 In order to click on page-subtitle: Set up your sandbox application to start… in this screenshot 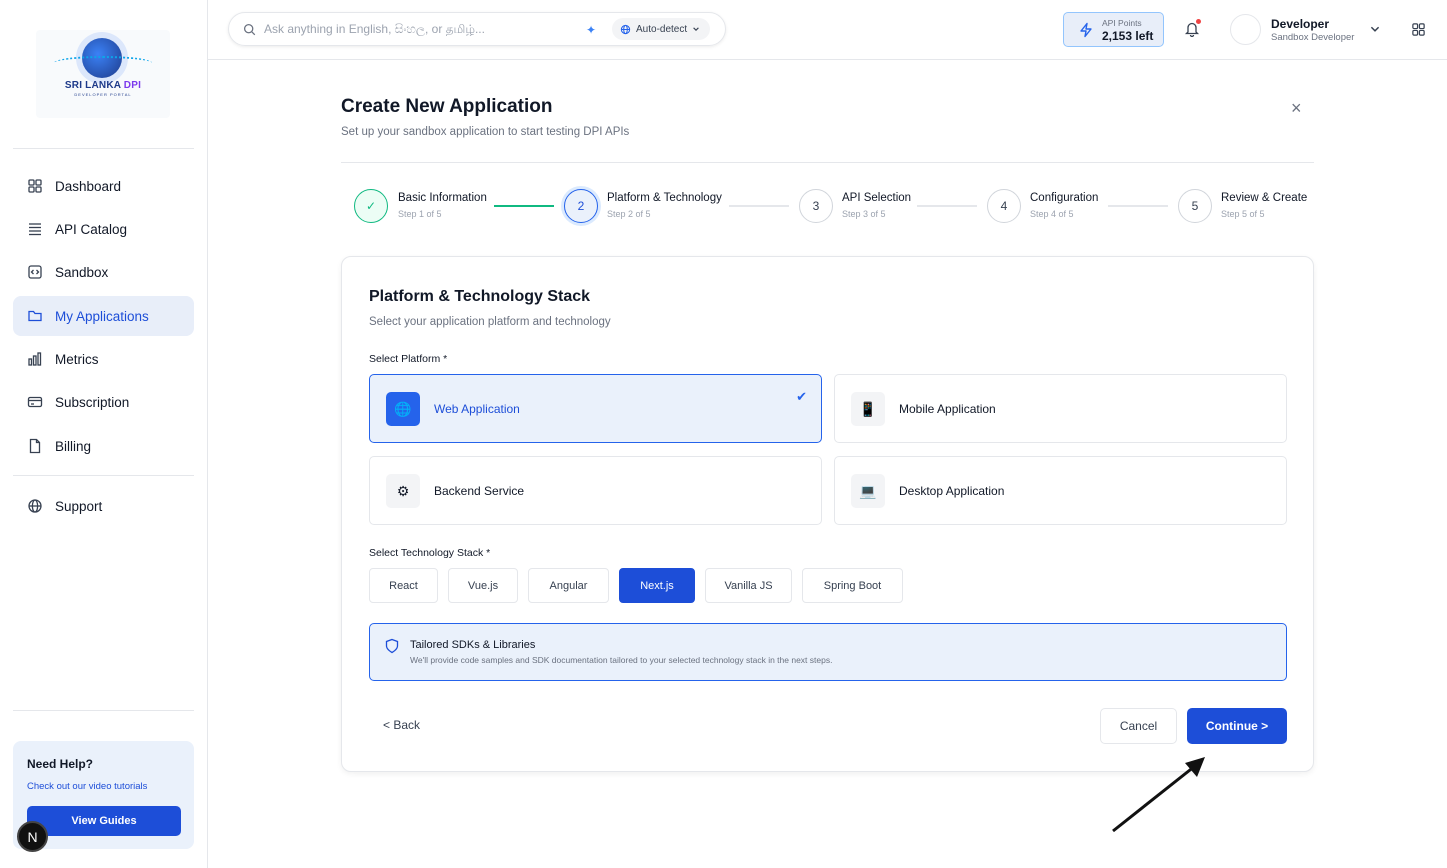, I will do `click(485, 132)`.